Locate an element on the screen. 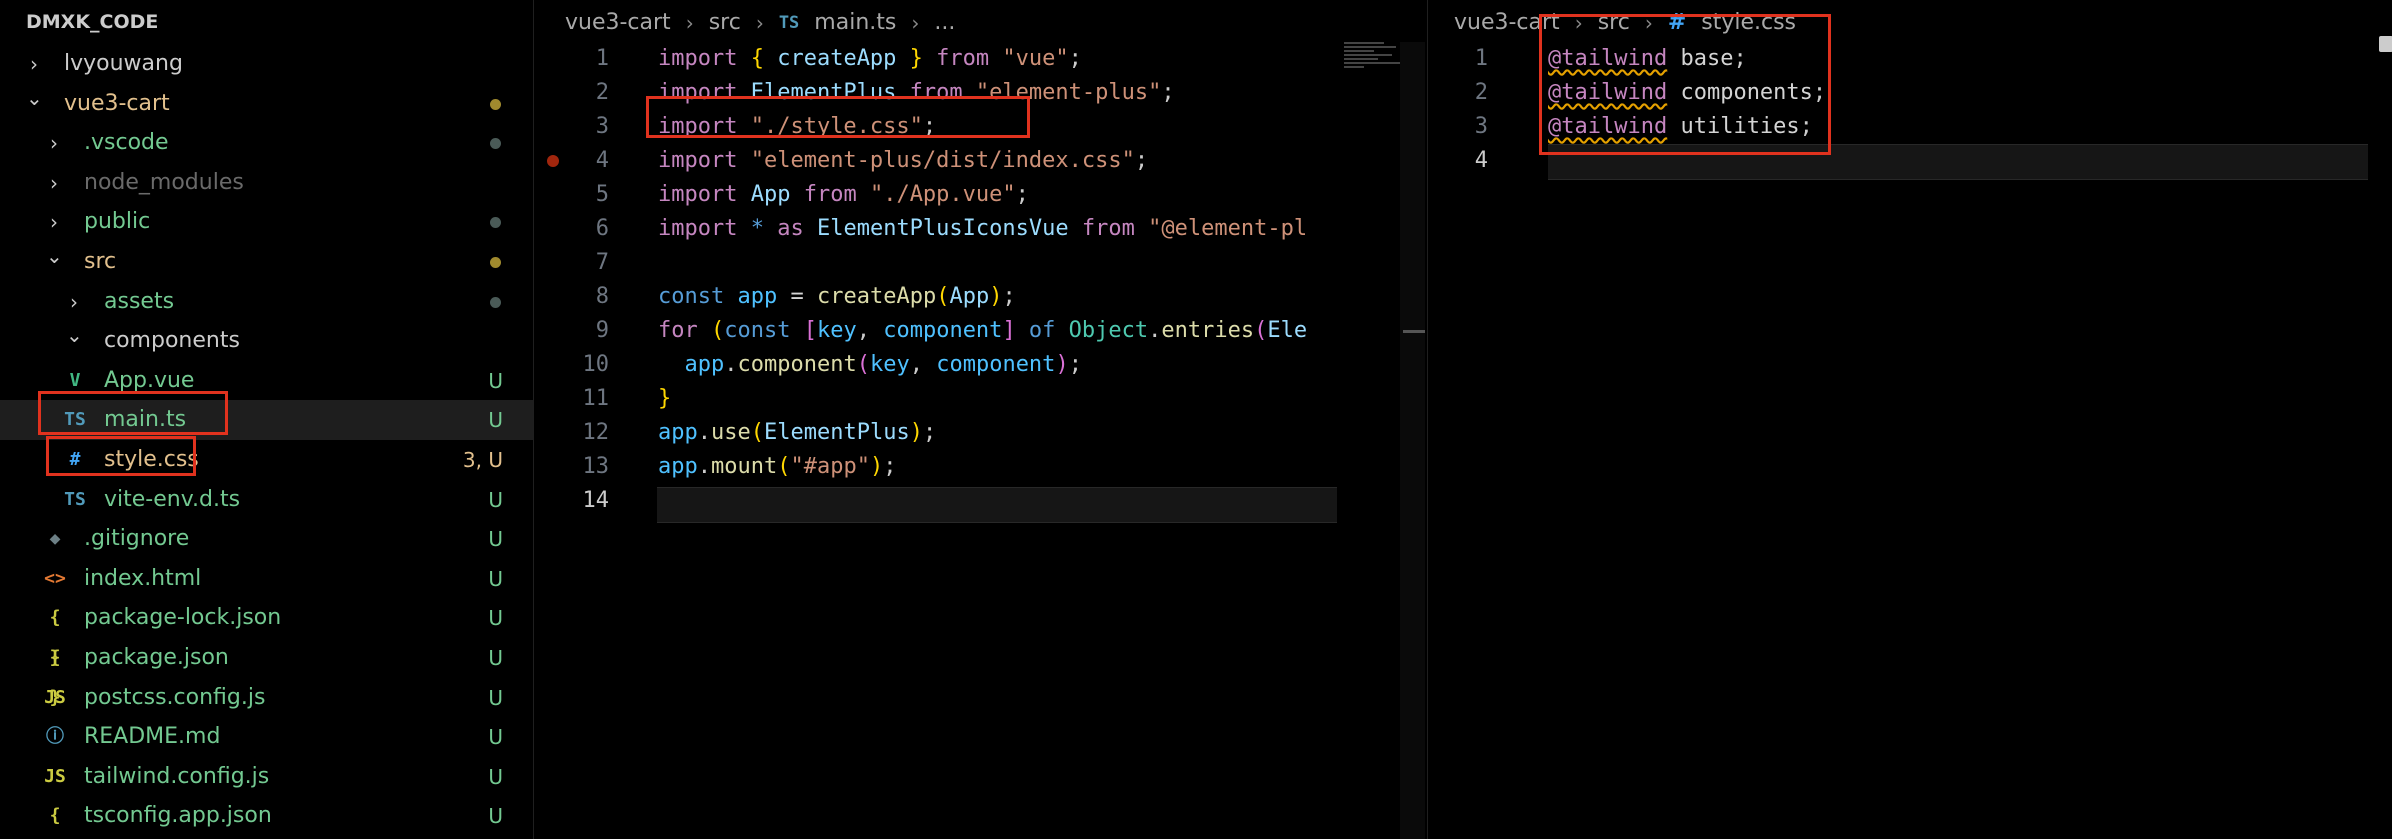 The width and height of the screenshot is (2392, 839). line-number: 6 is located at coordinates (602, 228).